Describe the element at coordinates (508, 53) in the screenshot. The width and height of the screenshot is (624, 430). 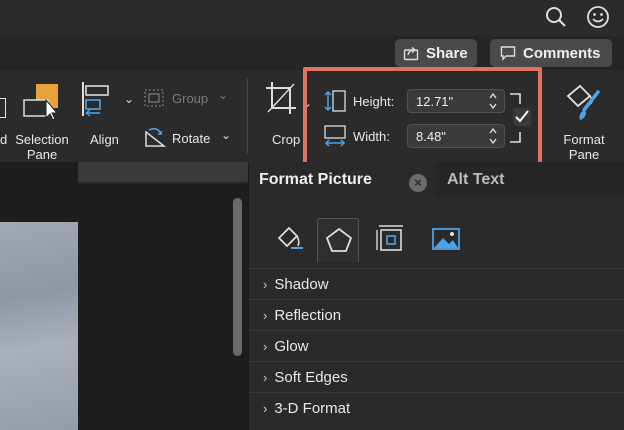
I see `comment-icon` at that location.